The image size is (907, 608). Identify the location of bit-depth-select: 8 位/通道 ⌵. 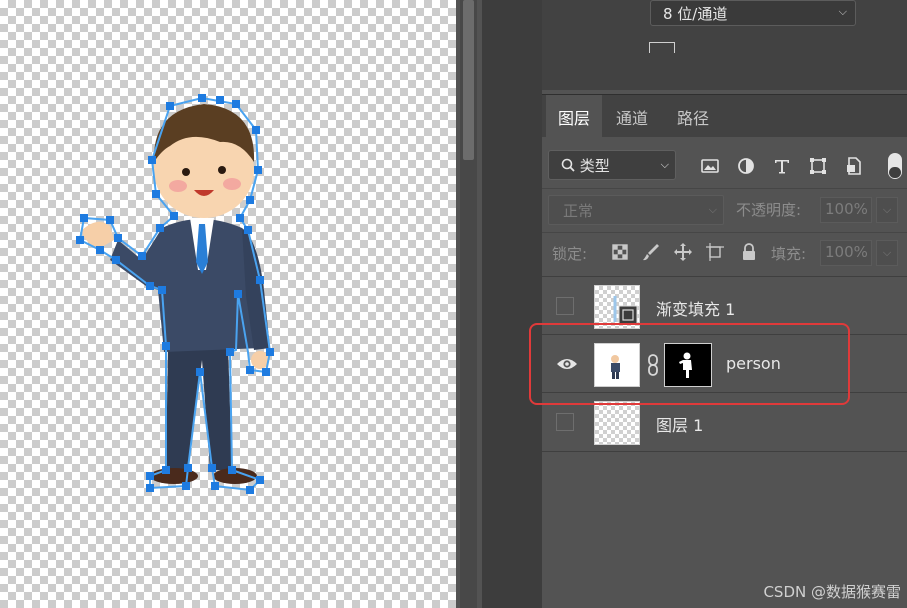
(753, 13).